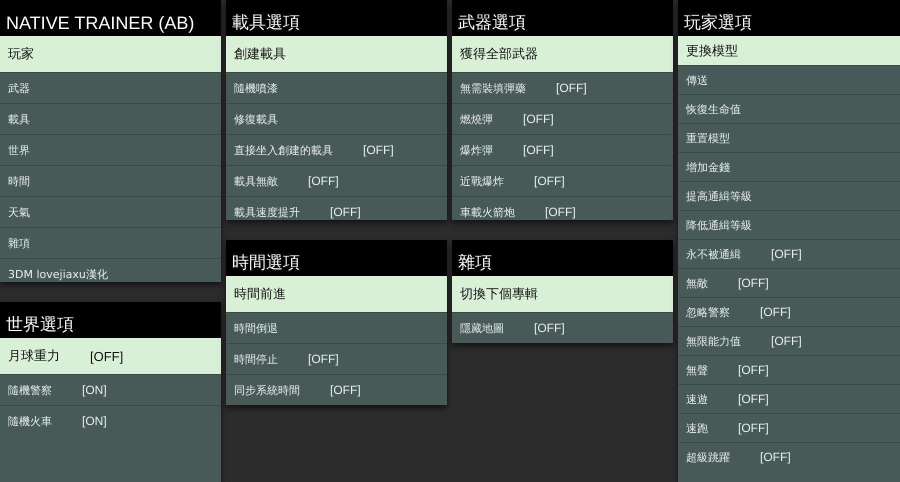 This screenshot has width=900, height=482. Describe the element at coordinates (336, 294) in the screenshot. I see `menu-item: 時間前進` at that location.